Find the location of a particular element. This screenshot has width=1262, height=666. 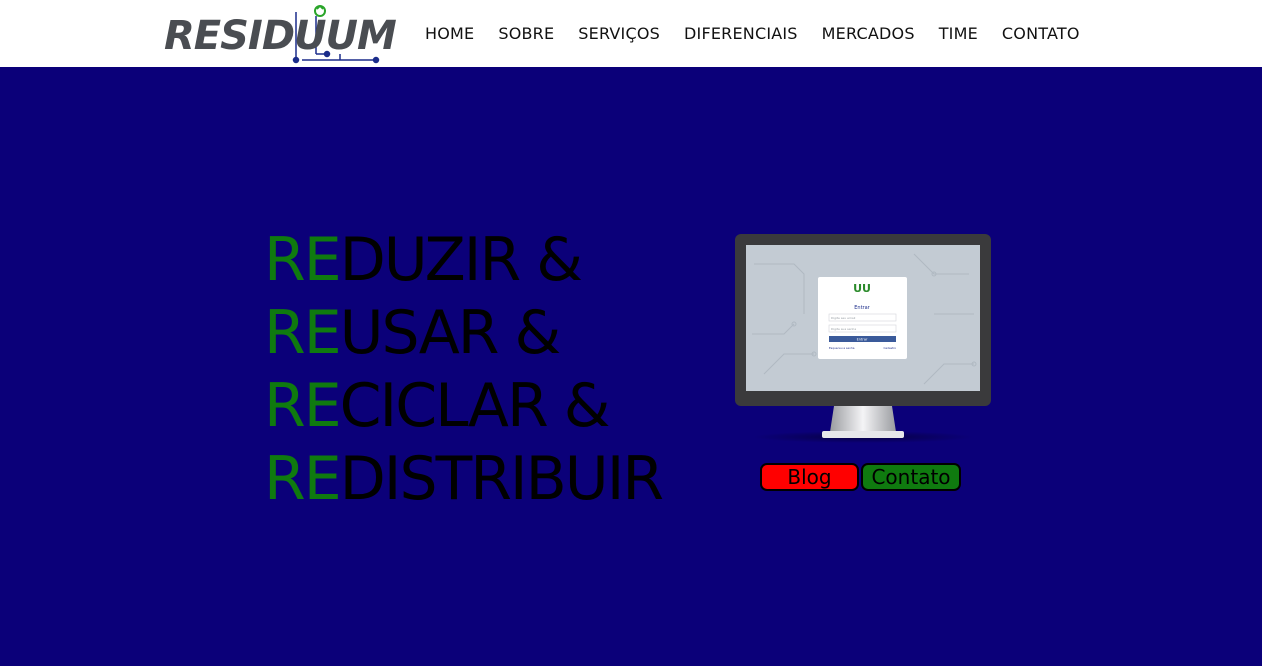

card-logo: UU is located at coordinates (862, 288).